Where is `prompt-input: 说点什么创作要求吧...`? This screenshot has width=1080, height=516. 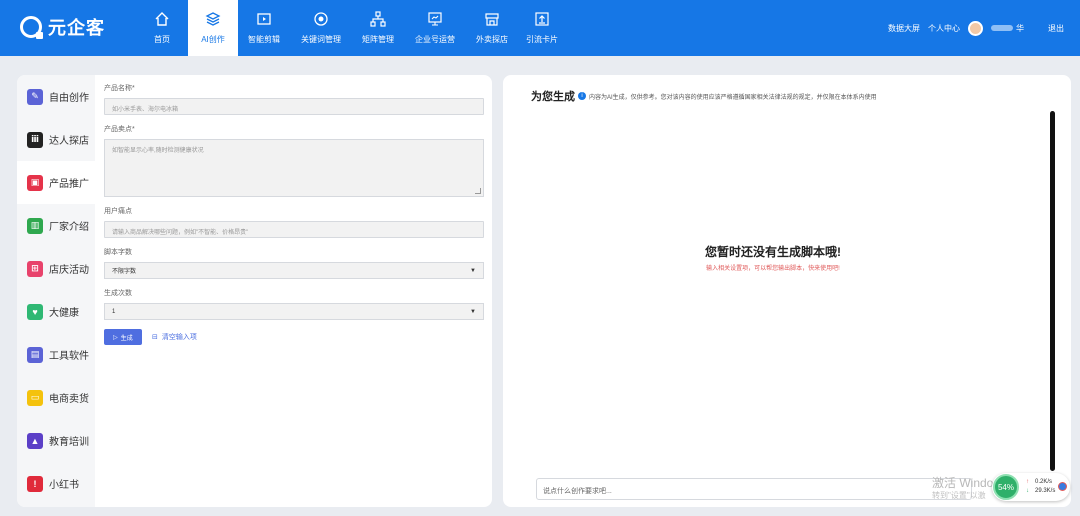
prompt-input: 说点什么创作要求吧... is located at coordinates (754, 489).